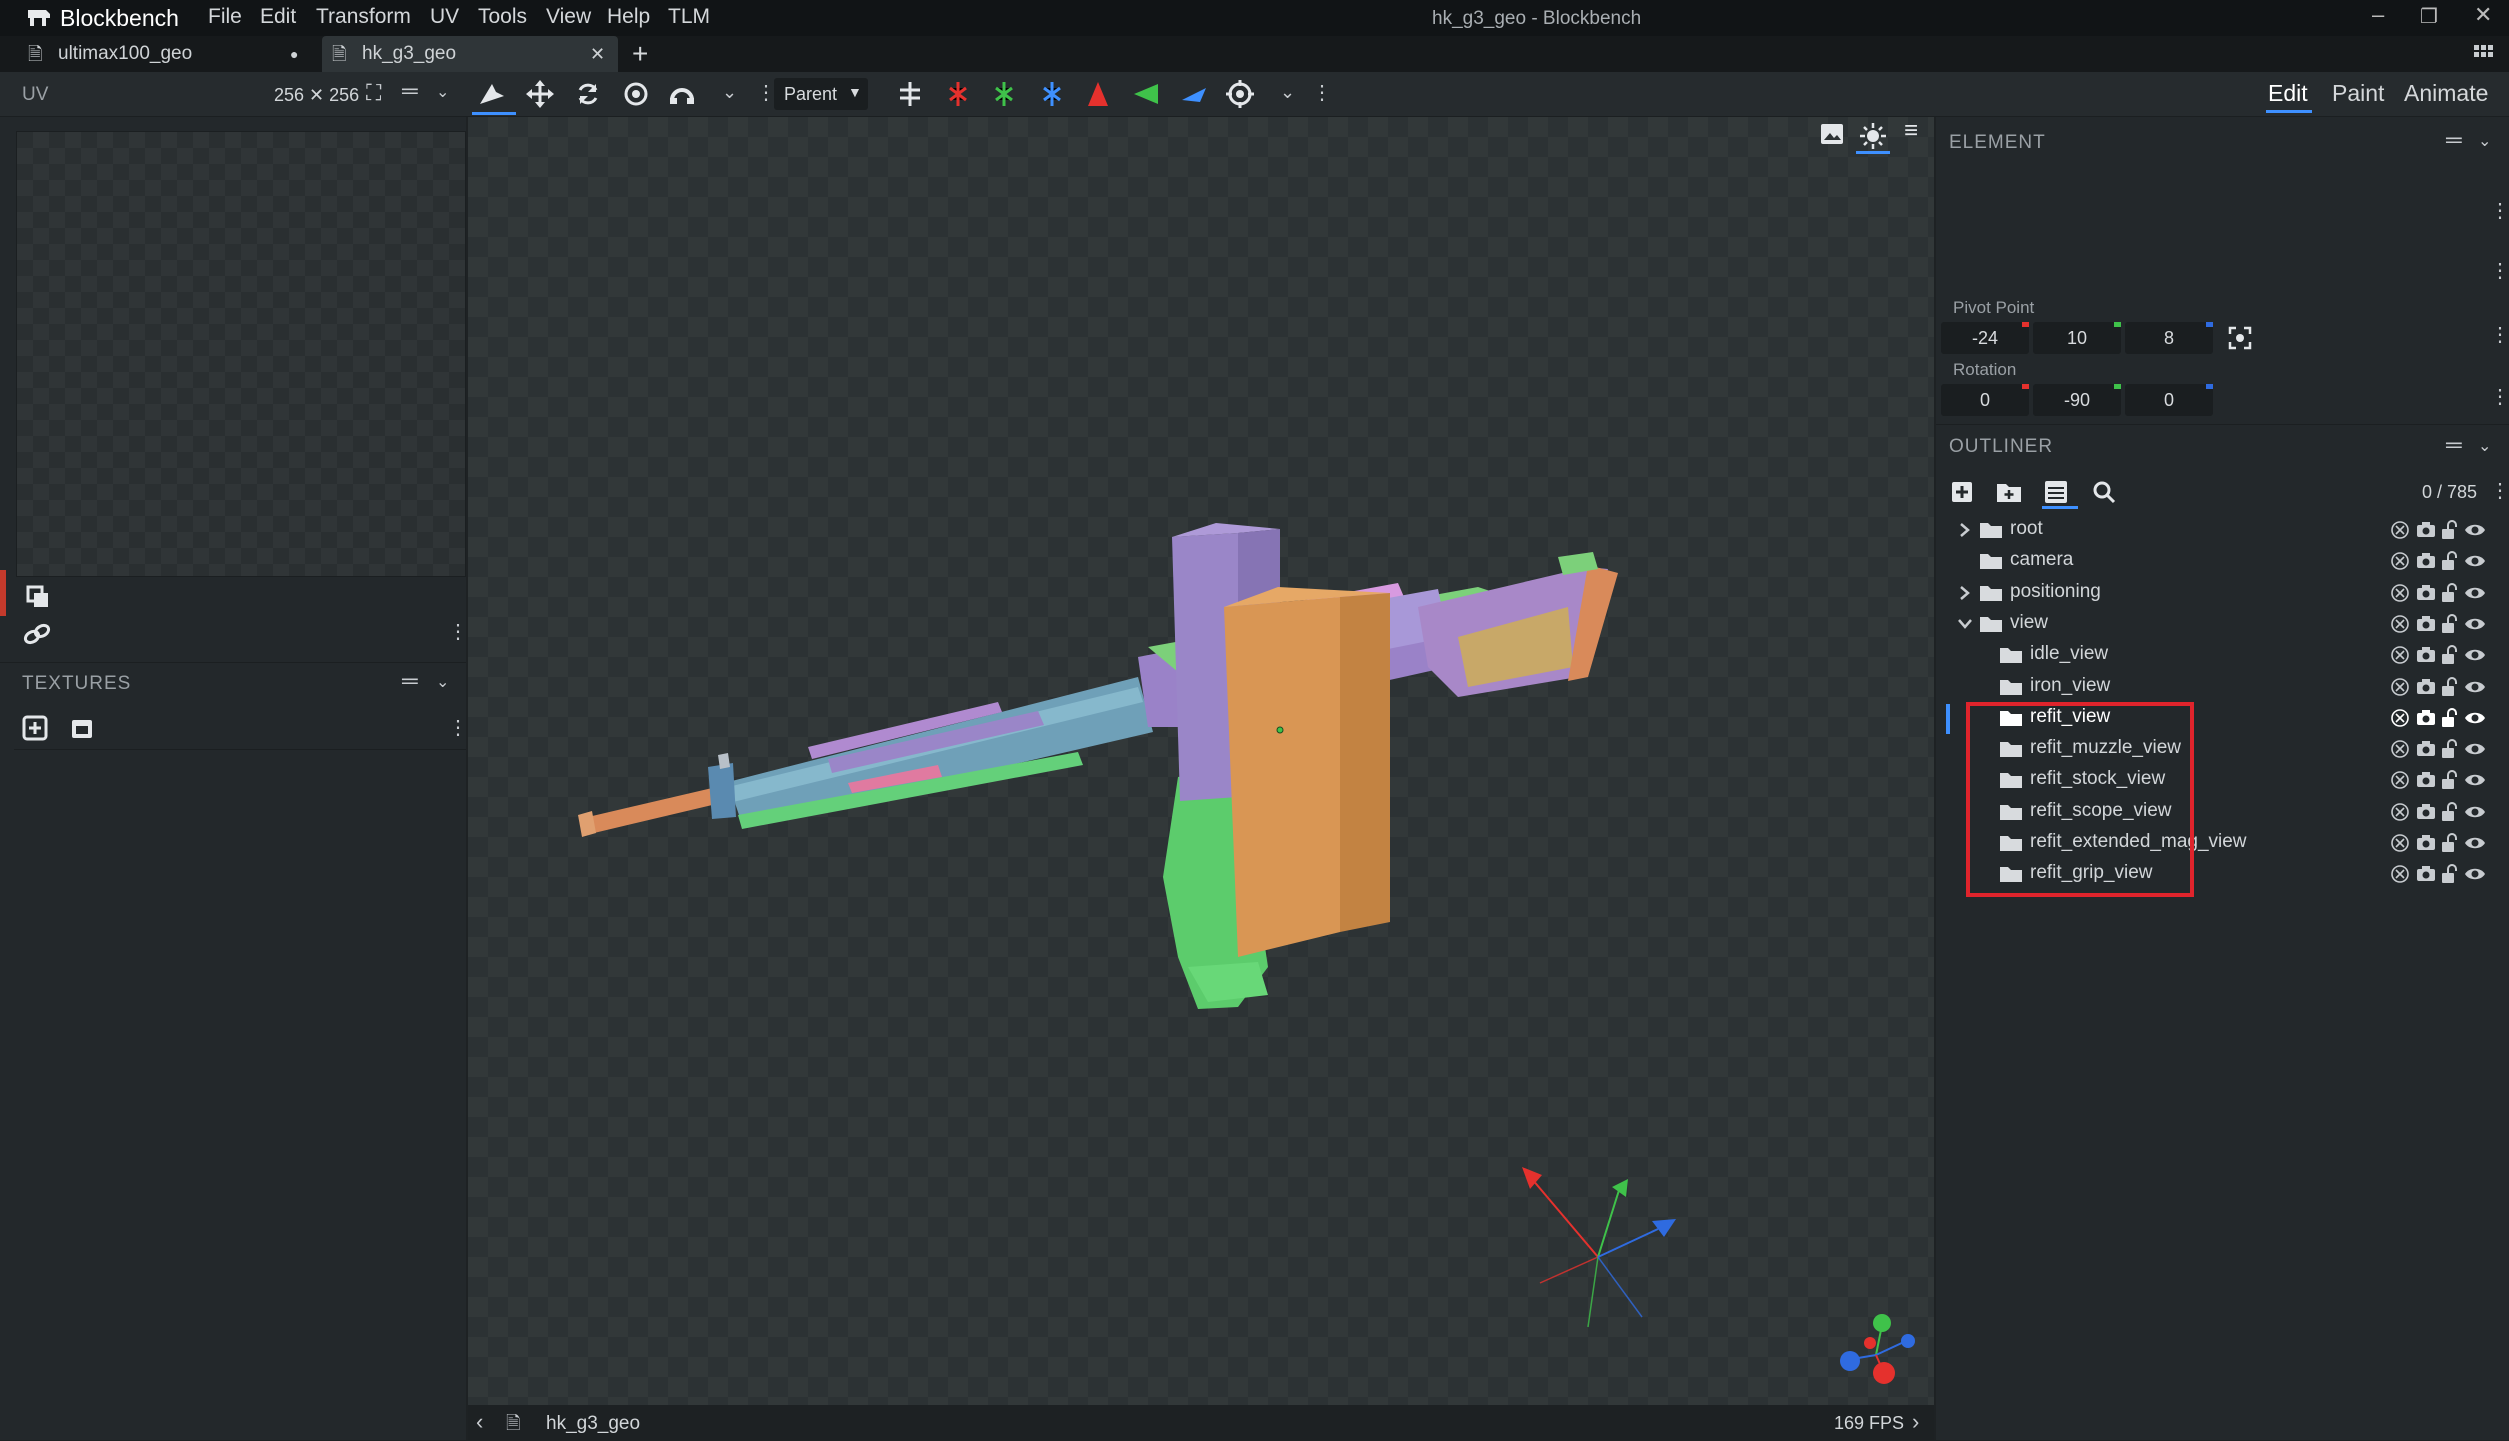  What do you see at coordinates (2446, 93) in the screenshot?
I see `mode-animate-tab: Animate` at bounding box center [2446, 93].